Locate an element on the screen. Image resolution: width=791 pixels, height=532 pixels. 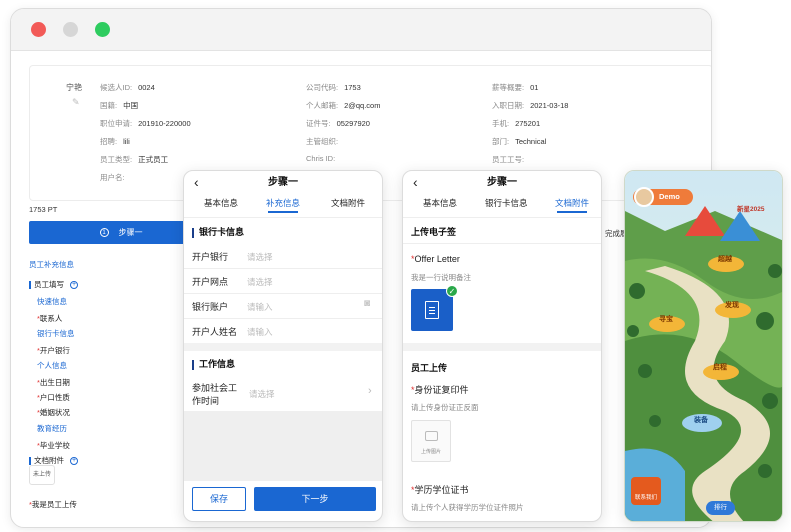
document-icon is located at coordinates (432, 310).